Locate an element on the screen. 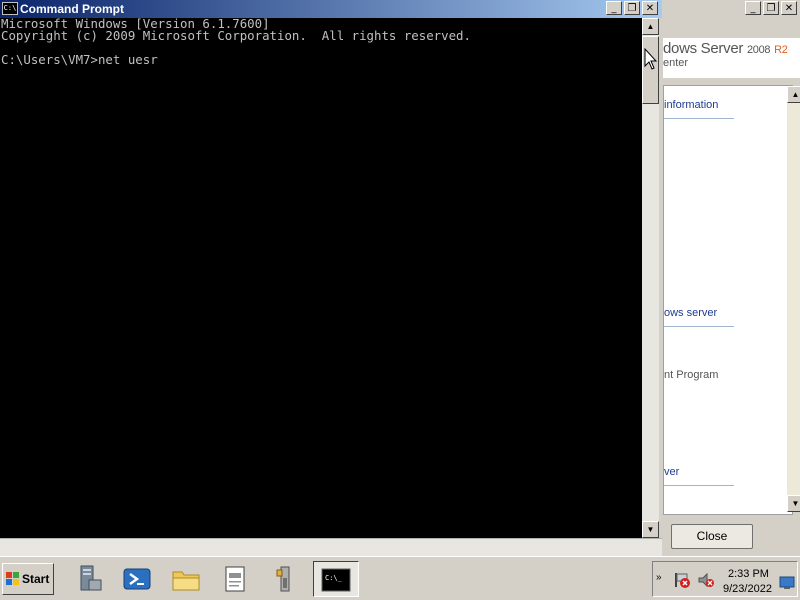  server-manager-icon is located at coordinates (91, 578).